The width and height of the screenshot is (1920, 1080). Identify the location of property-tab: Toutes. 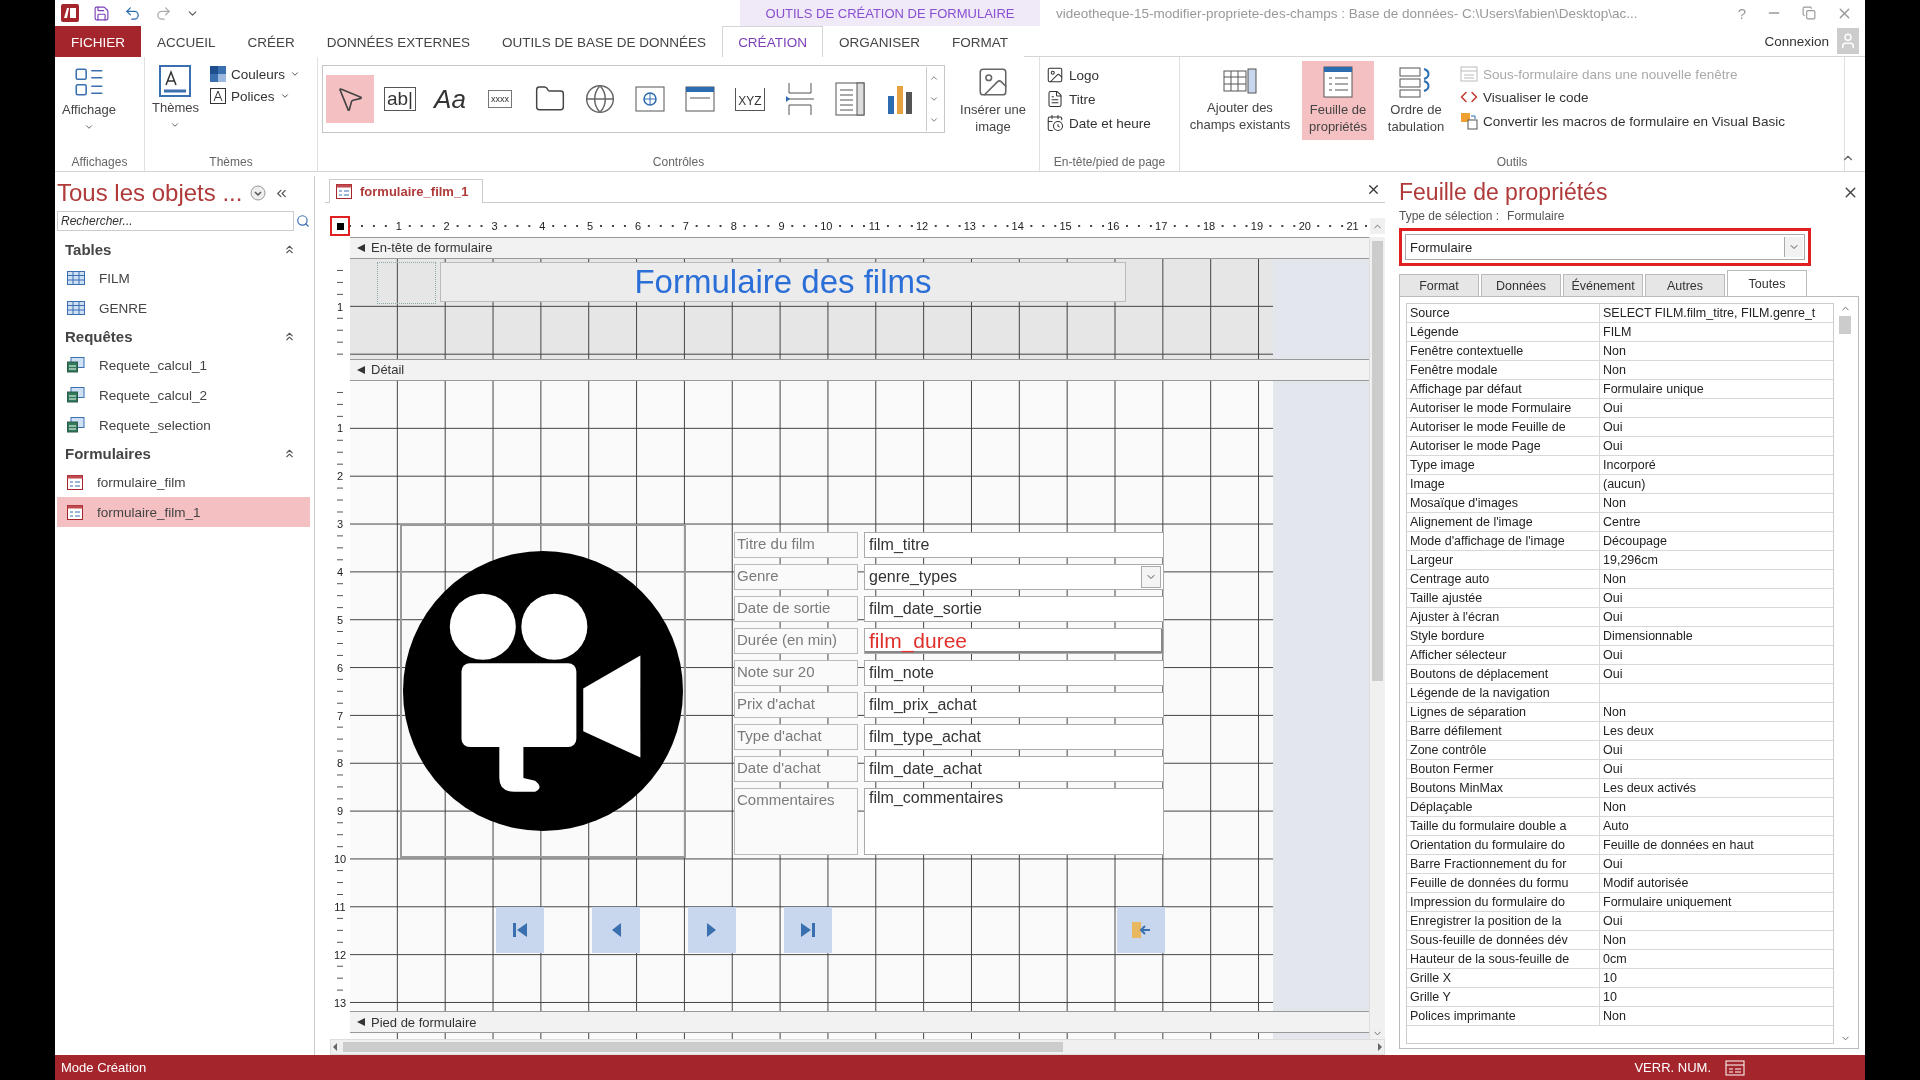
(1767, 283).